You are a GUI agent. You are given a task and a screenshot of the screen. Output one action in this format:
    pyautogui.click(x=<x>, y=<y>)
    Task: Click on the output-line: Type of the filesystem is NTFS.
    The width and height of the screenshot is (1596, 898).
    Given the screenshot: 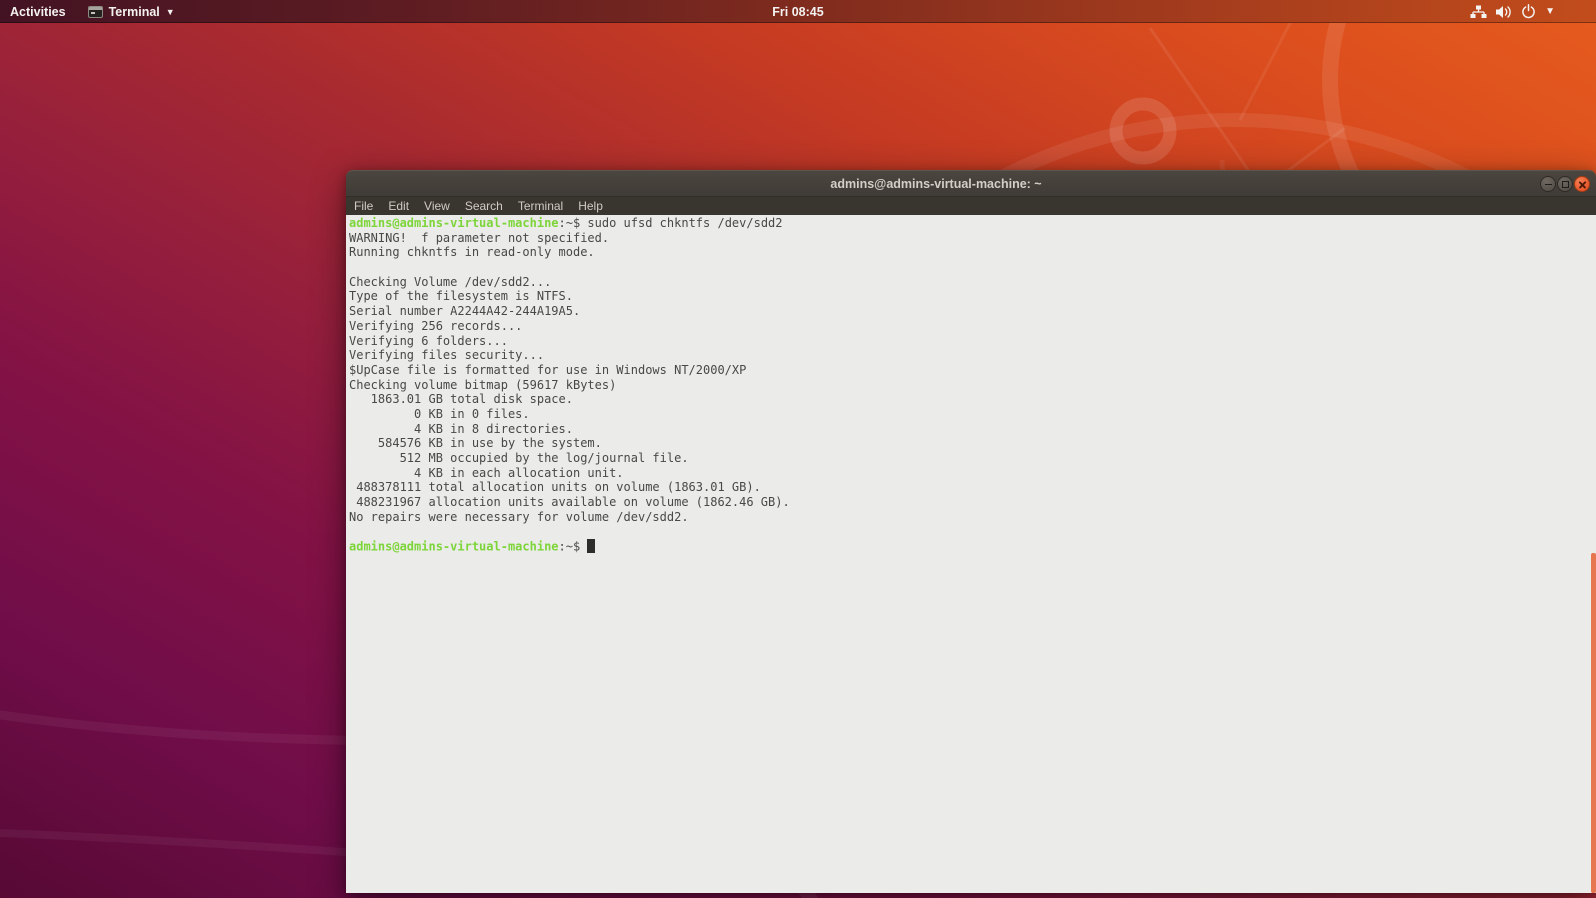 What is the action you would take?
    pyautogui.click(x=461, y=296)
    